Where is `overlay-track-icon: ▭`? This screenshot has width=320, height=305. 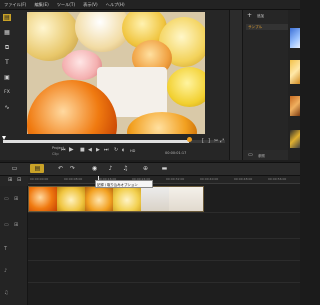 overlay-track-icon: ▭ is located at coordinates (6, 225).